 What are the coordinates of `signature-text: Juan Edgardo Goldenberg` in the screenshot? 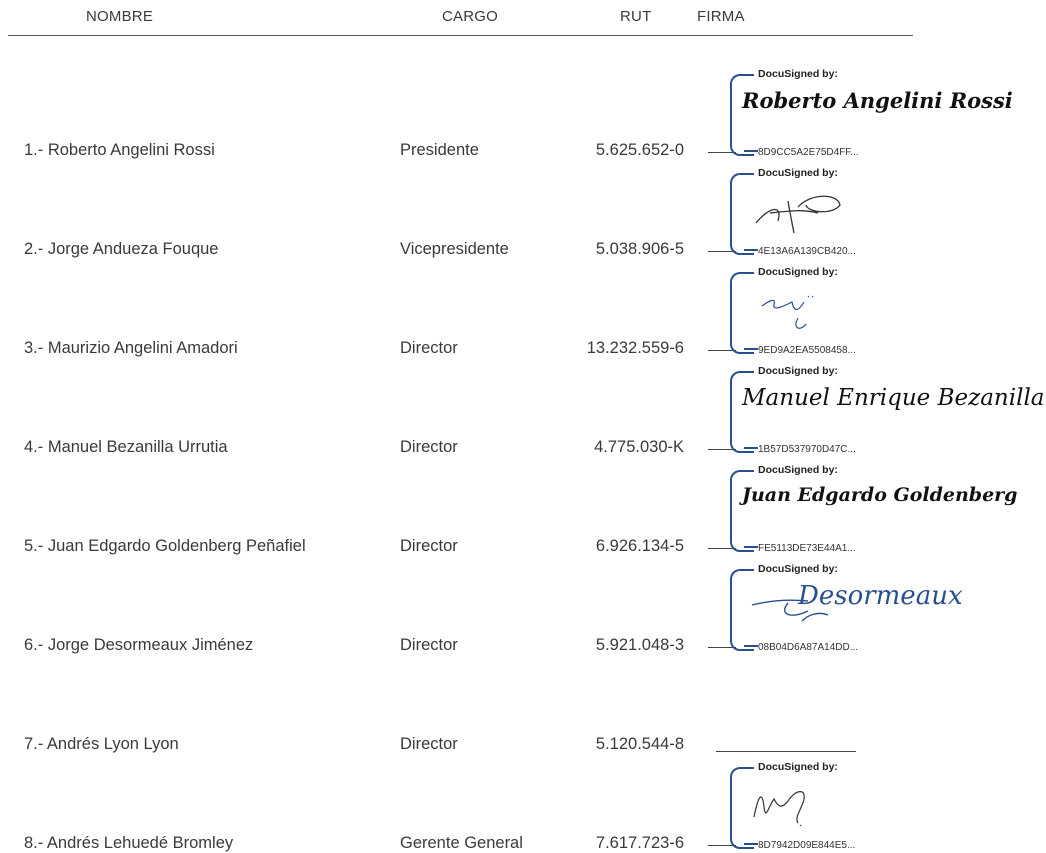 It's located at (880, 495).